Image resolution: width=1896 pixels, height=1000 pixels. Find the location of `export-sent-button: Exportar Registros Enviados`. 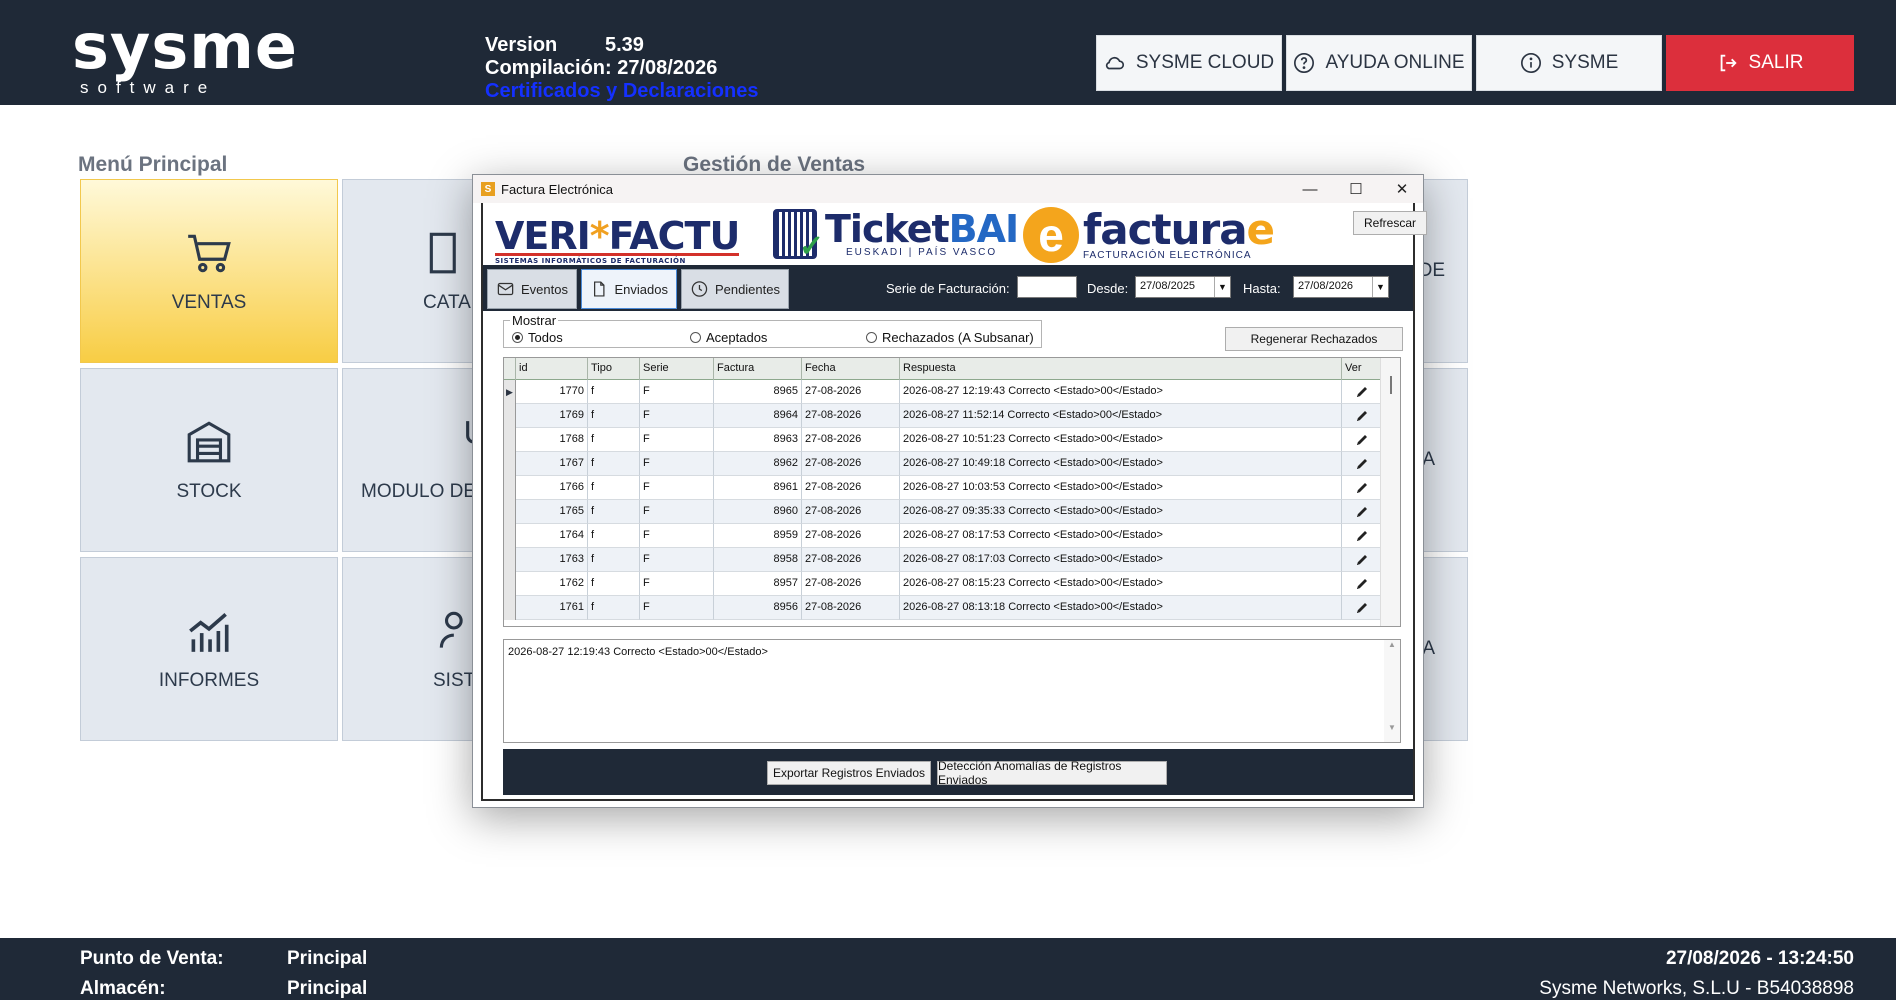

export-sent-button: Exportar Registros Enviados is located at coordinates (849, 773).